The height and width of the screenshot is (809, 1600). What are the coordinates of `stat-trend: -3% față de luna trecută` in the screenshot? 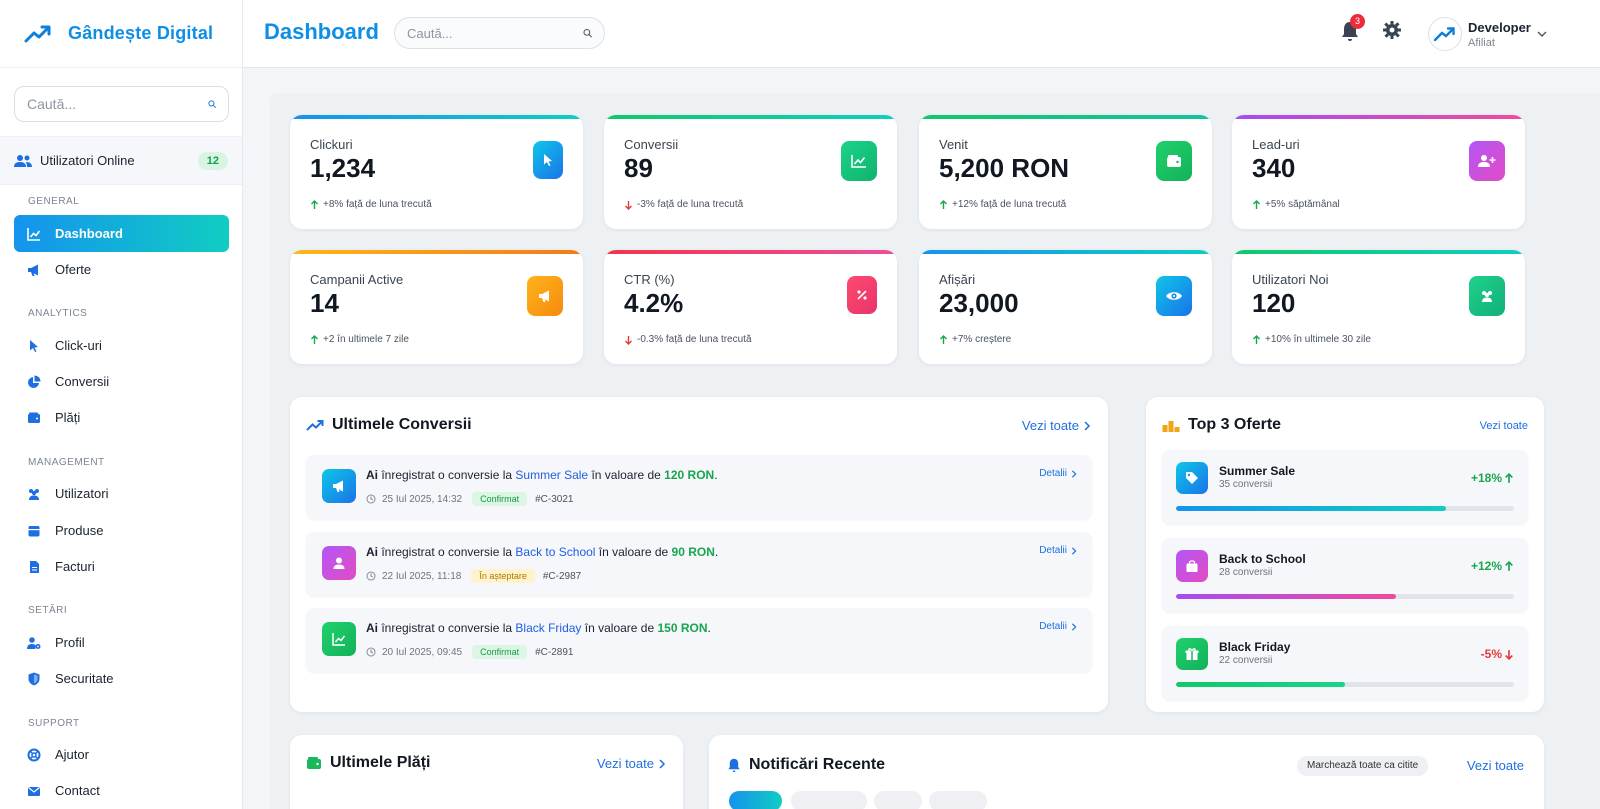 It's located at (683, 204).